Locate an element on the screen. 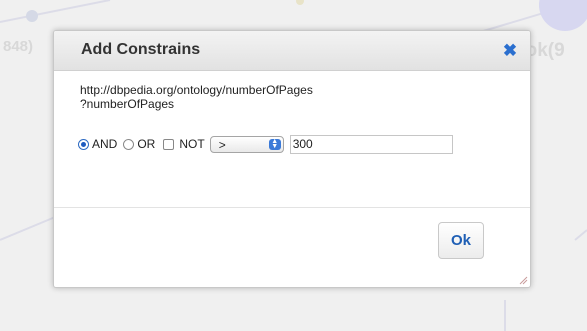  and-radio is located at coordinates (83, 144).